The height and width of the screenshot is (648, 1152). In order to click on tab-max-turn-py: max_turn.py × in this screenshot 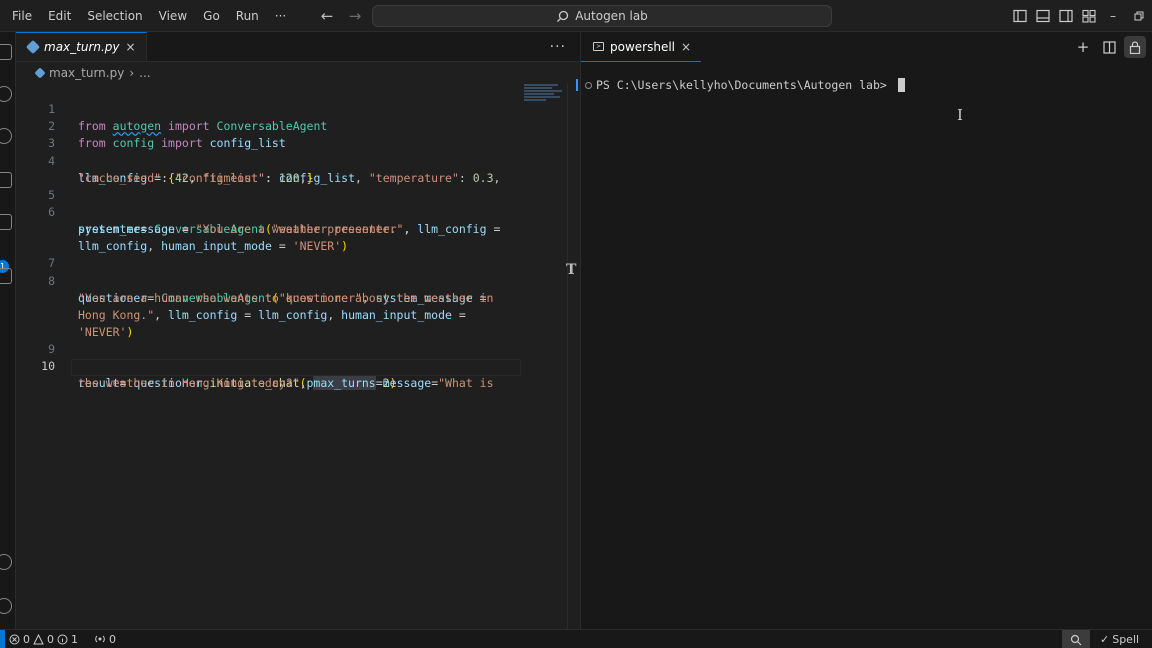, I will do `click(81, 46)`.